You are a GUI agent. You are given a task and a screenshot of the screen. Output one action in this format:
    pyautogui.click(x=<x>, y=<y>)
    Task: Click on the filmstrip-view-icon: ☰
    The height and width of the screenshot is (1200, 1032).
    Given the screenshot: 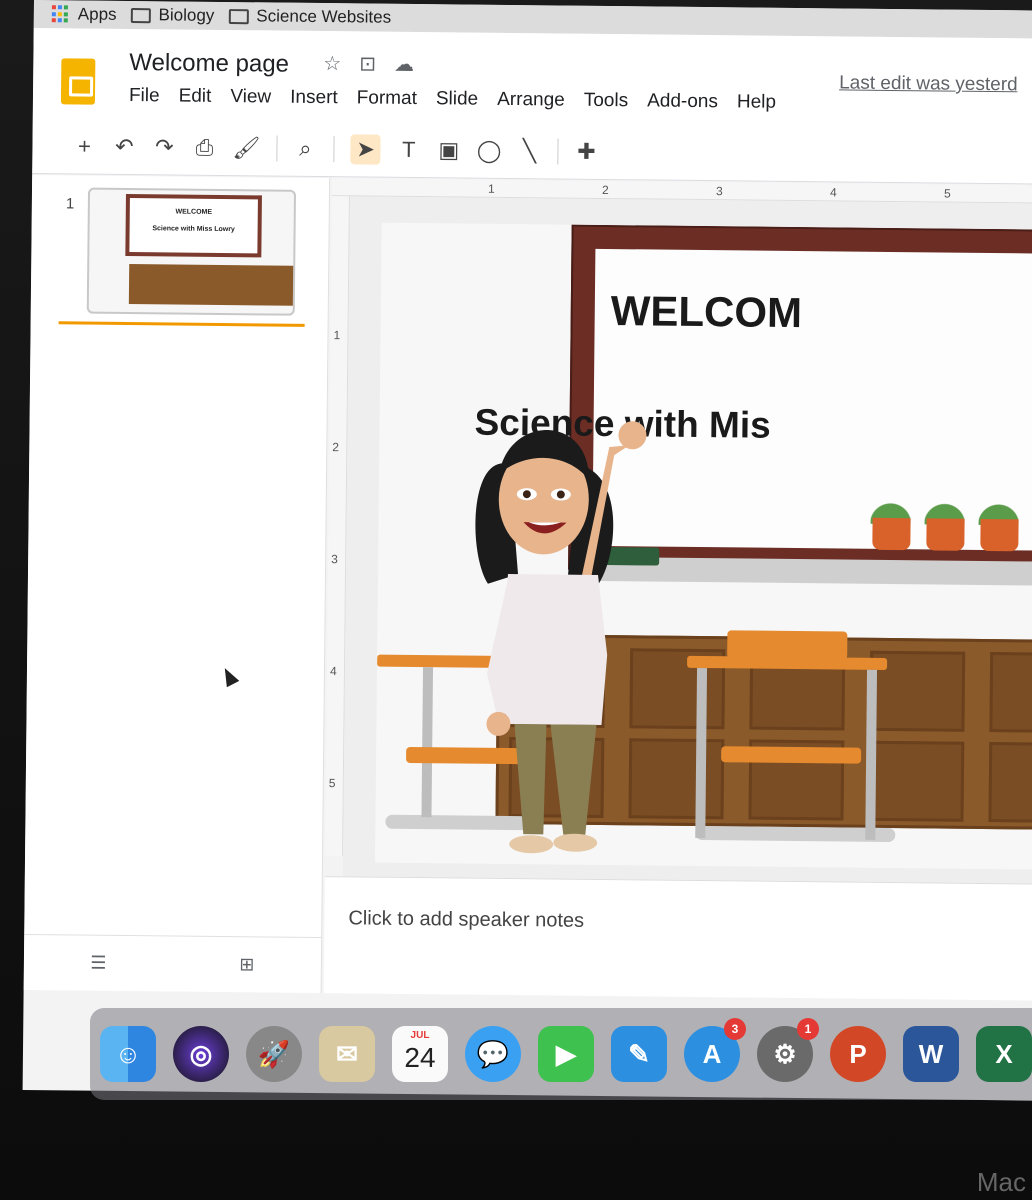 What is the action you would take?
    pyautogui.click(x=98, y=963)
    